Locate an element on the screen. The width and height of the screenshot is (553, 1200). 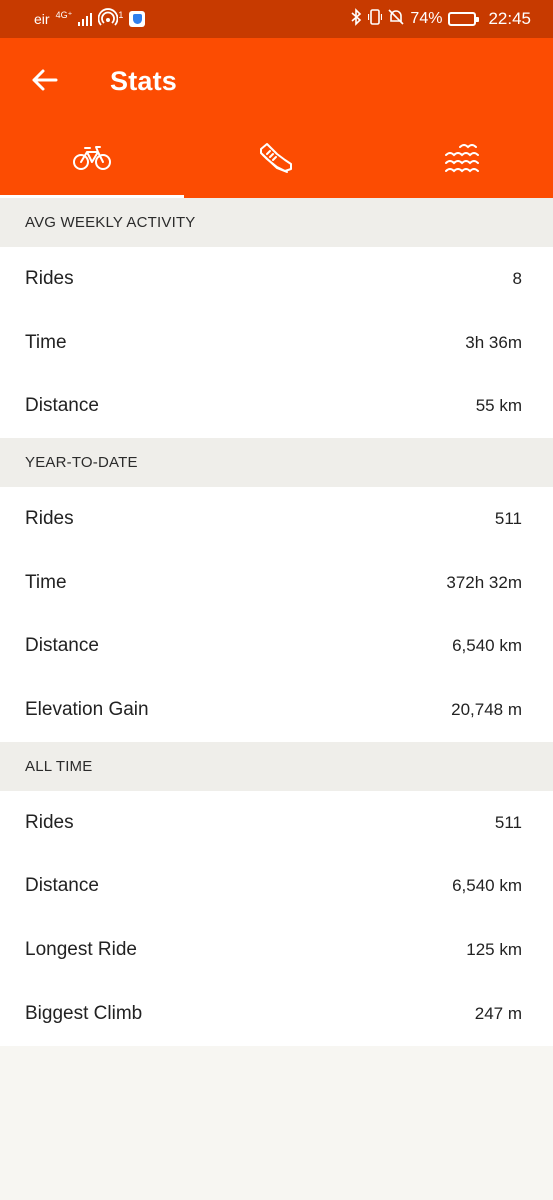
battery-percent: 74% is located at coordinates (426, 18).